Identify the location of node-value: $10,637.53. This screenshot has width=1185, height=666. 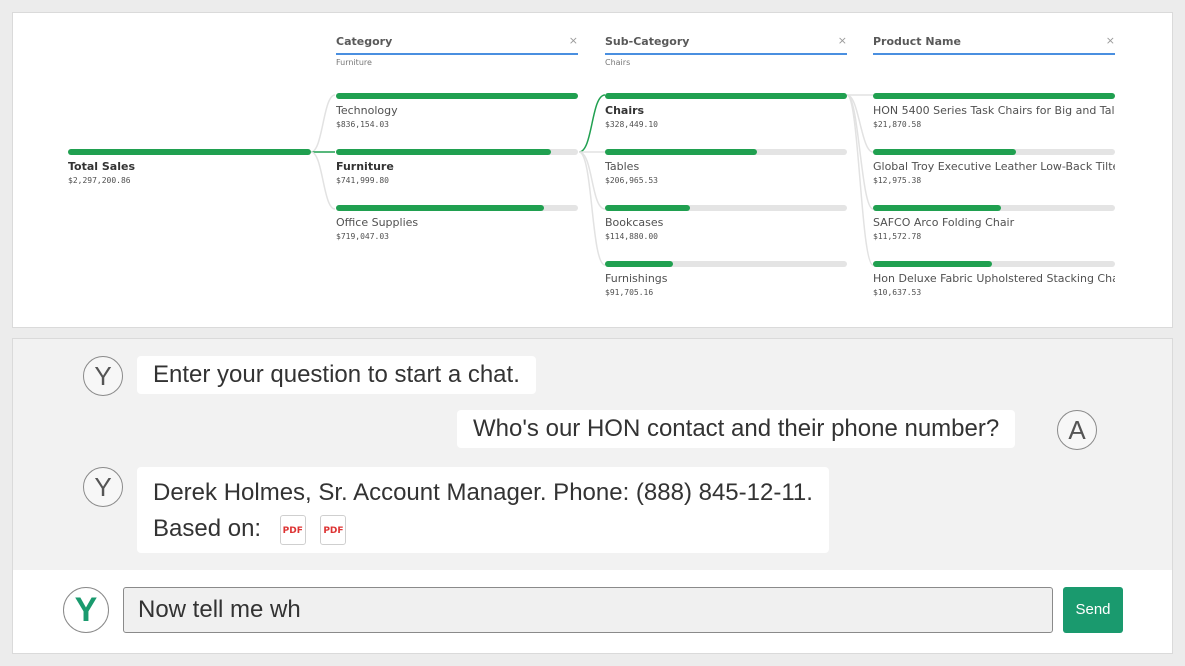
(897, 292).